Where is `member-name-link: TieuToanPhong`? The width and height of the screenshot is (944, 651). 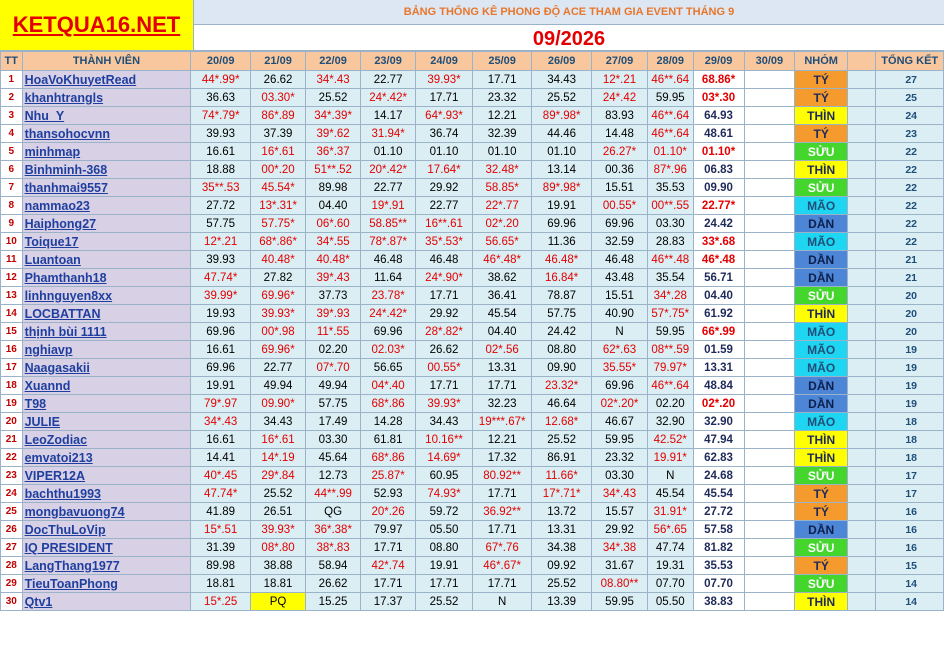 member-name-link: TieuToanPhong is located at coordinates (106, 583).